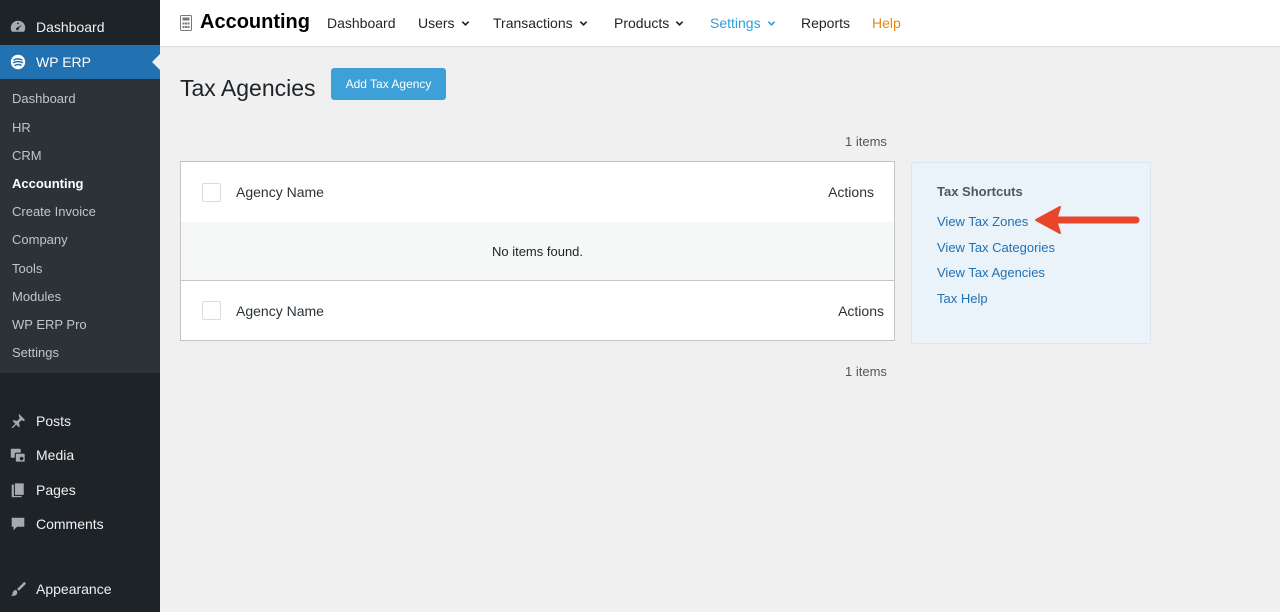 This screenshot has height=612, width=1280. Describe the element at coordinates (80, 455) in the screenshot. I see `menu-item-media: Media` at that location.